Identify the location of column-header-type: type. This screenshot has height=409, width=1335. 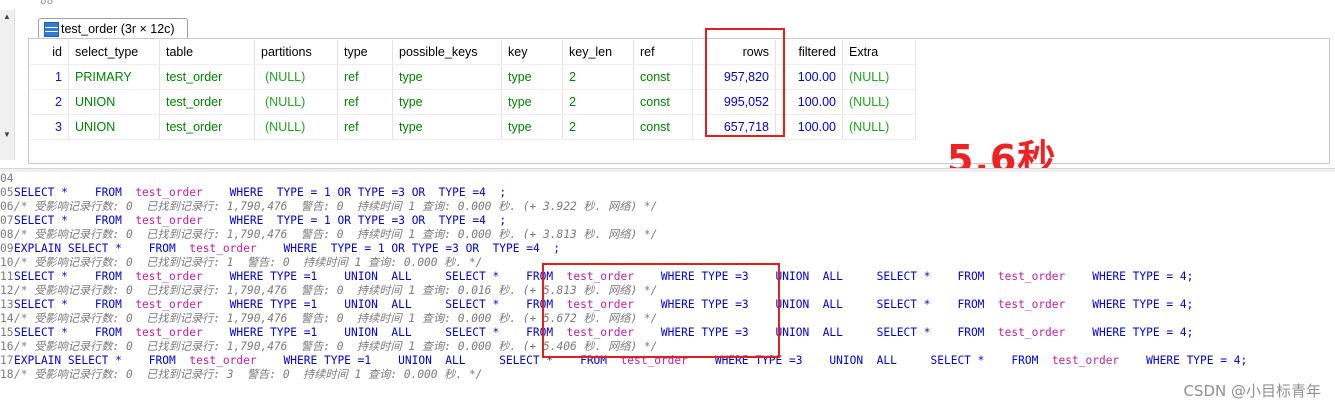
(365, 52).